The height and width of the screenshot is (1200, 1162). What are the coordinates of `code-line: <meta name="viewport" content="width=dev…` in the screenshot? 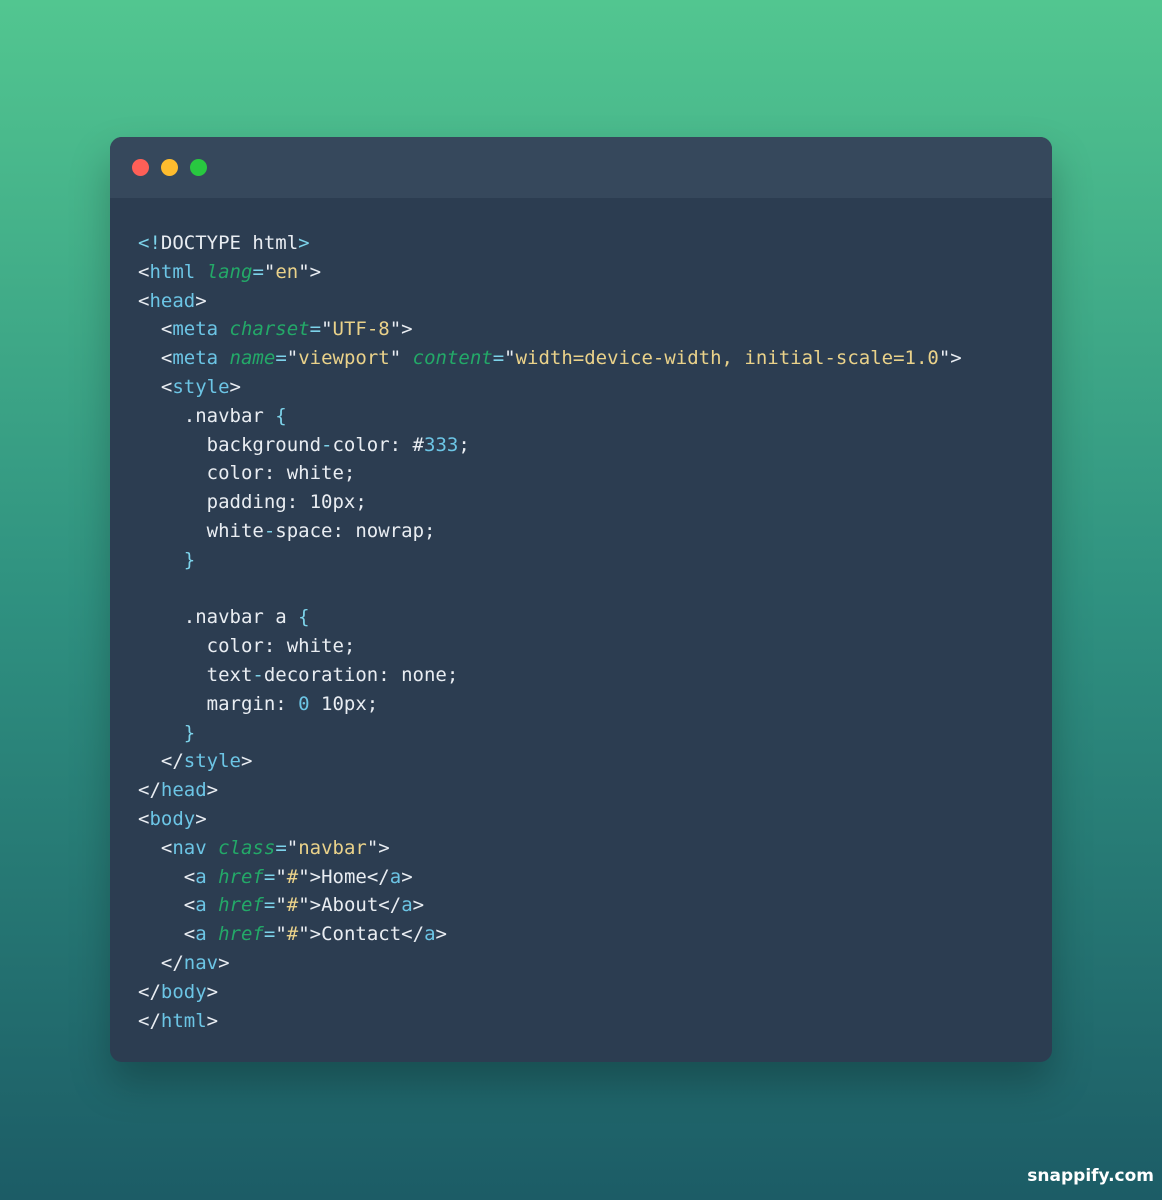 It's located at (550, 358).